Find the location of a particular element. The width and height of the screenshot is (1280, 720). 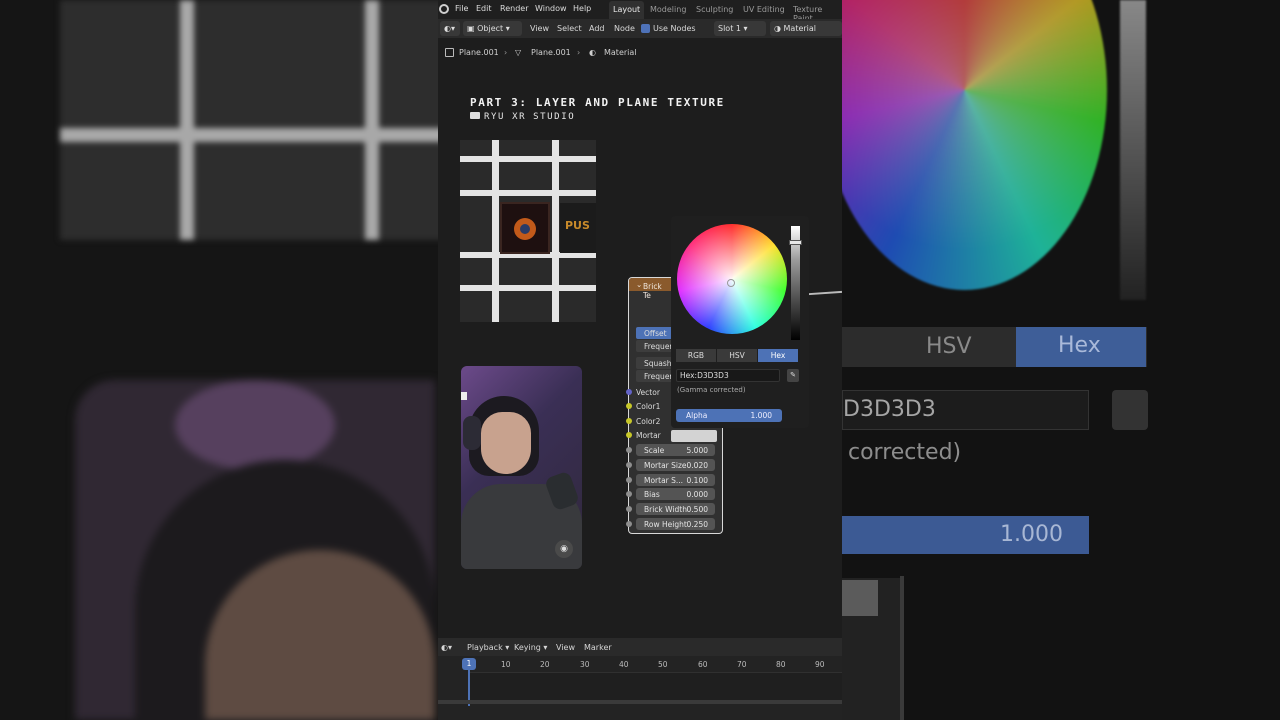

tab-uv-editing: UV Editing is located at coordinates (764, 10).